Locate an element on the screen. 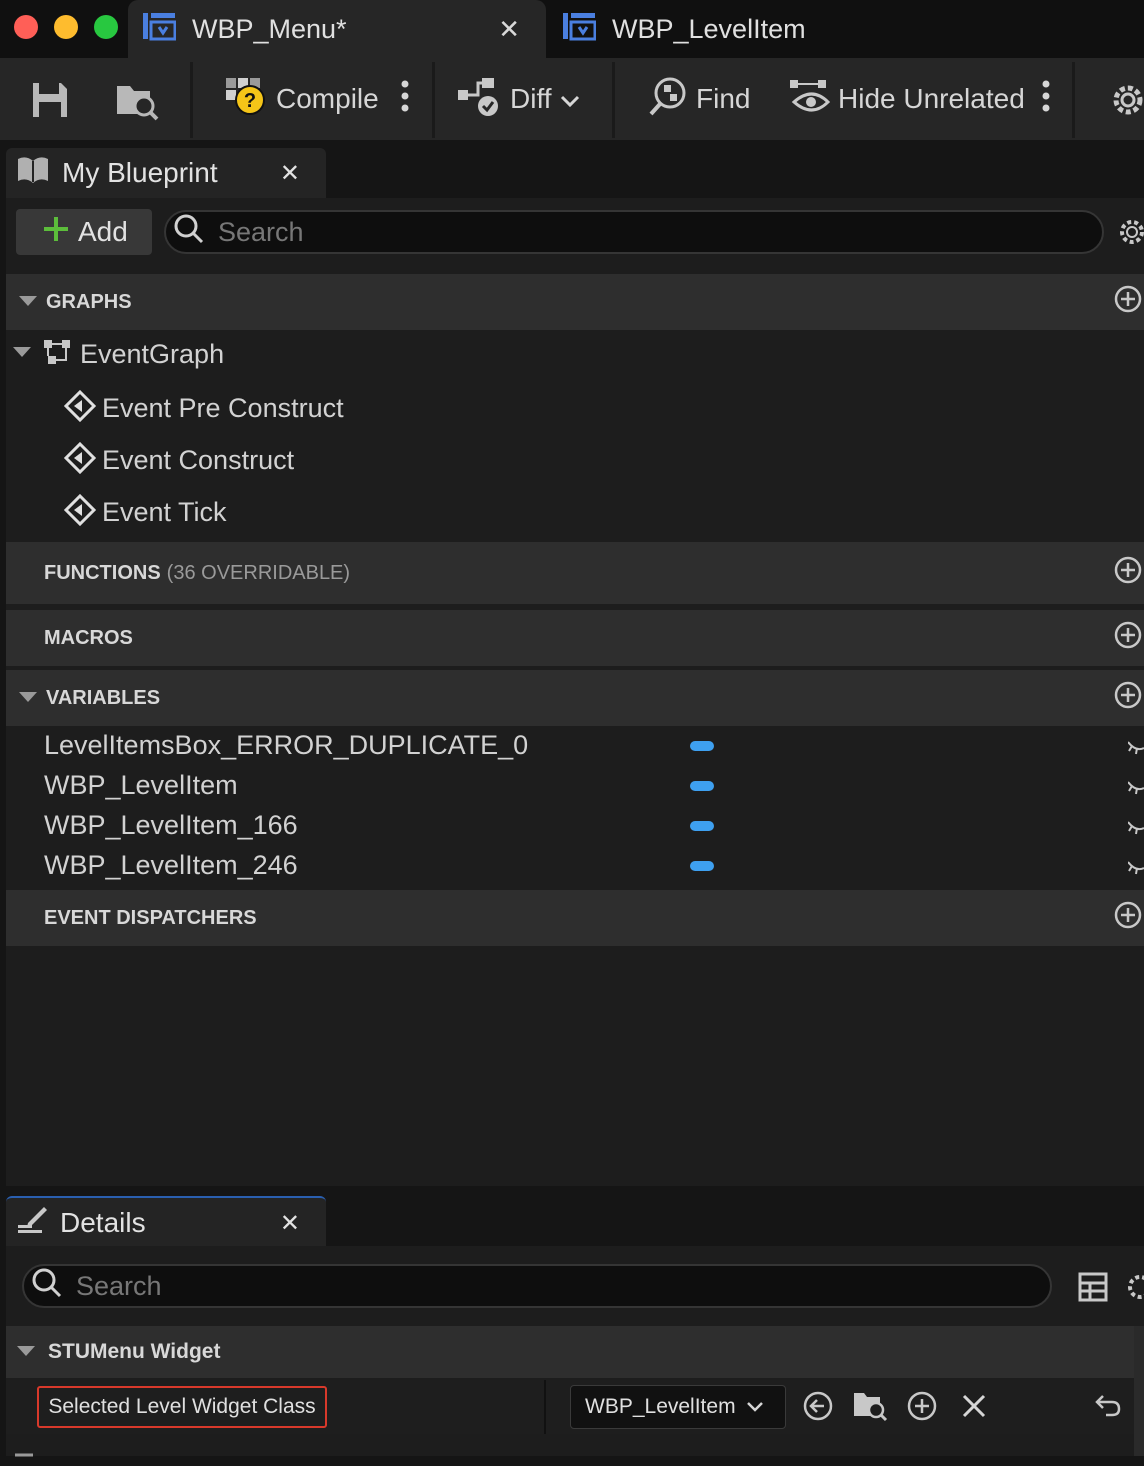  chevron-down-icon is located at coordinates (574, 99).